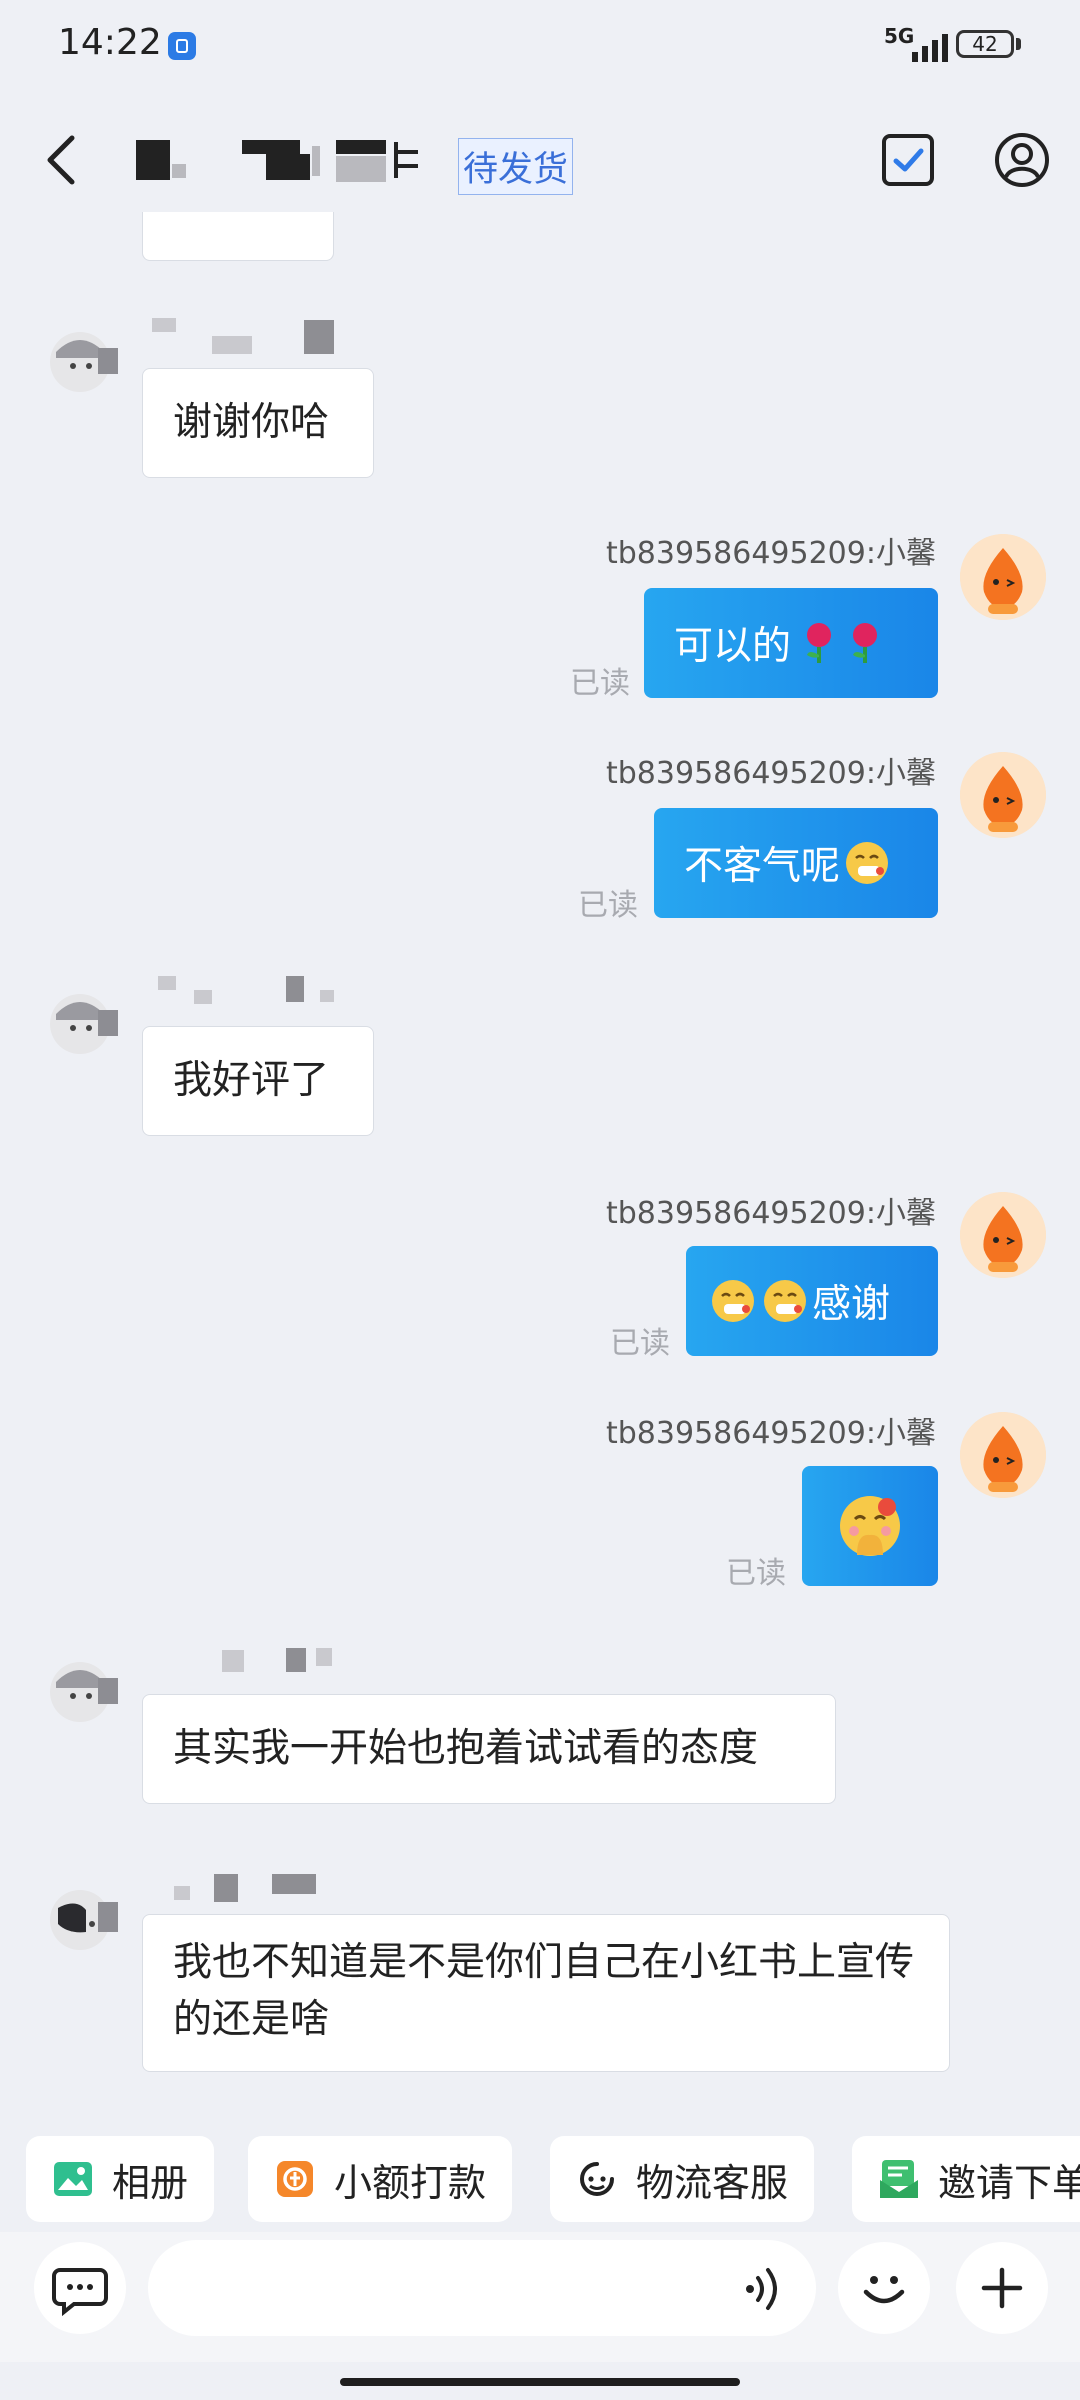 This screenshot has height=2400, width=1080. I want to click on shortcut-label: 物流客服, so click(712, 2182).